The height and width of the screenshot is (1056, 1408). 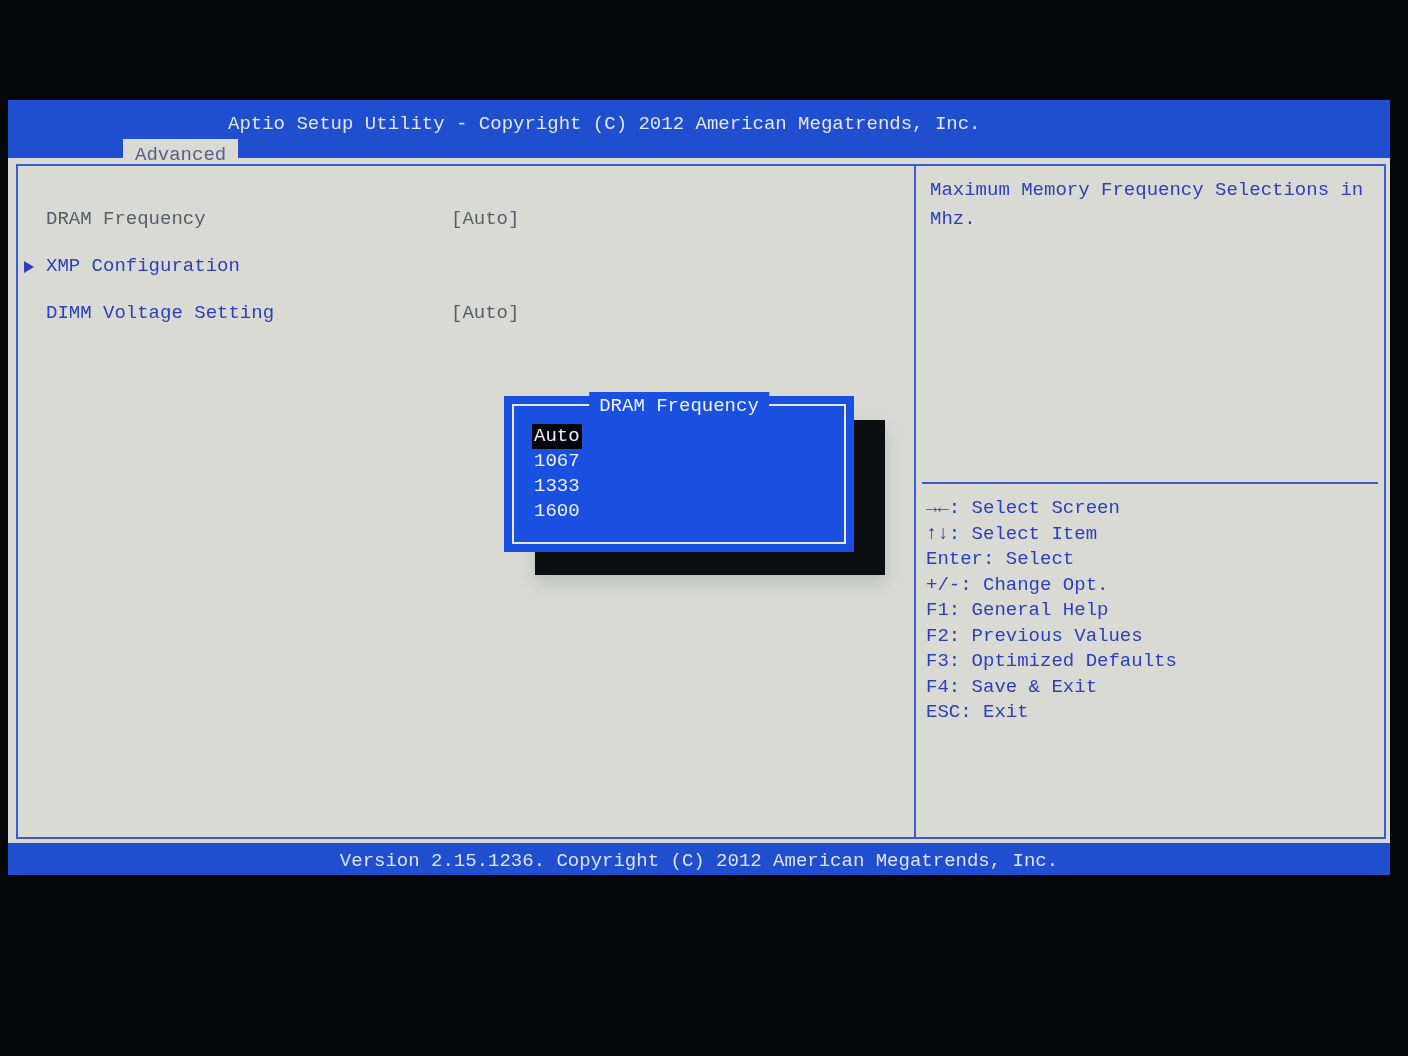 What do you see at coordinates (978, 712) in the screenshot?
I see `key-hint: ESC: Exit` at bounding box center [978, 712].